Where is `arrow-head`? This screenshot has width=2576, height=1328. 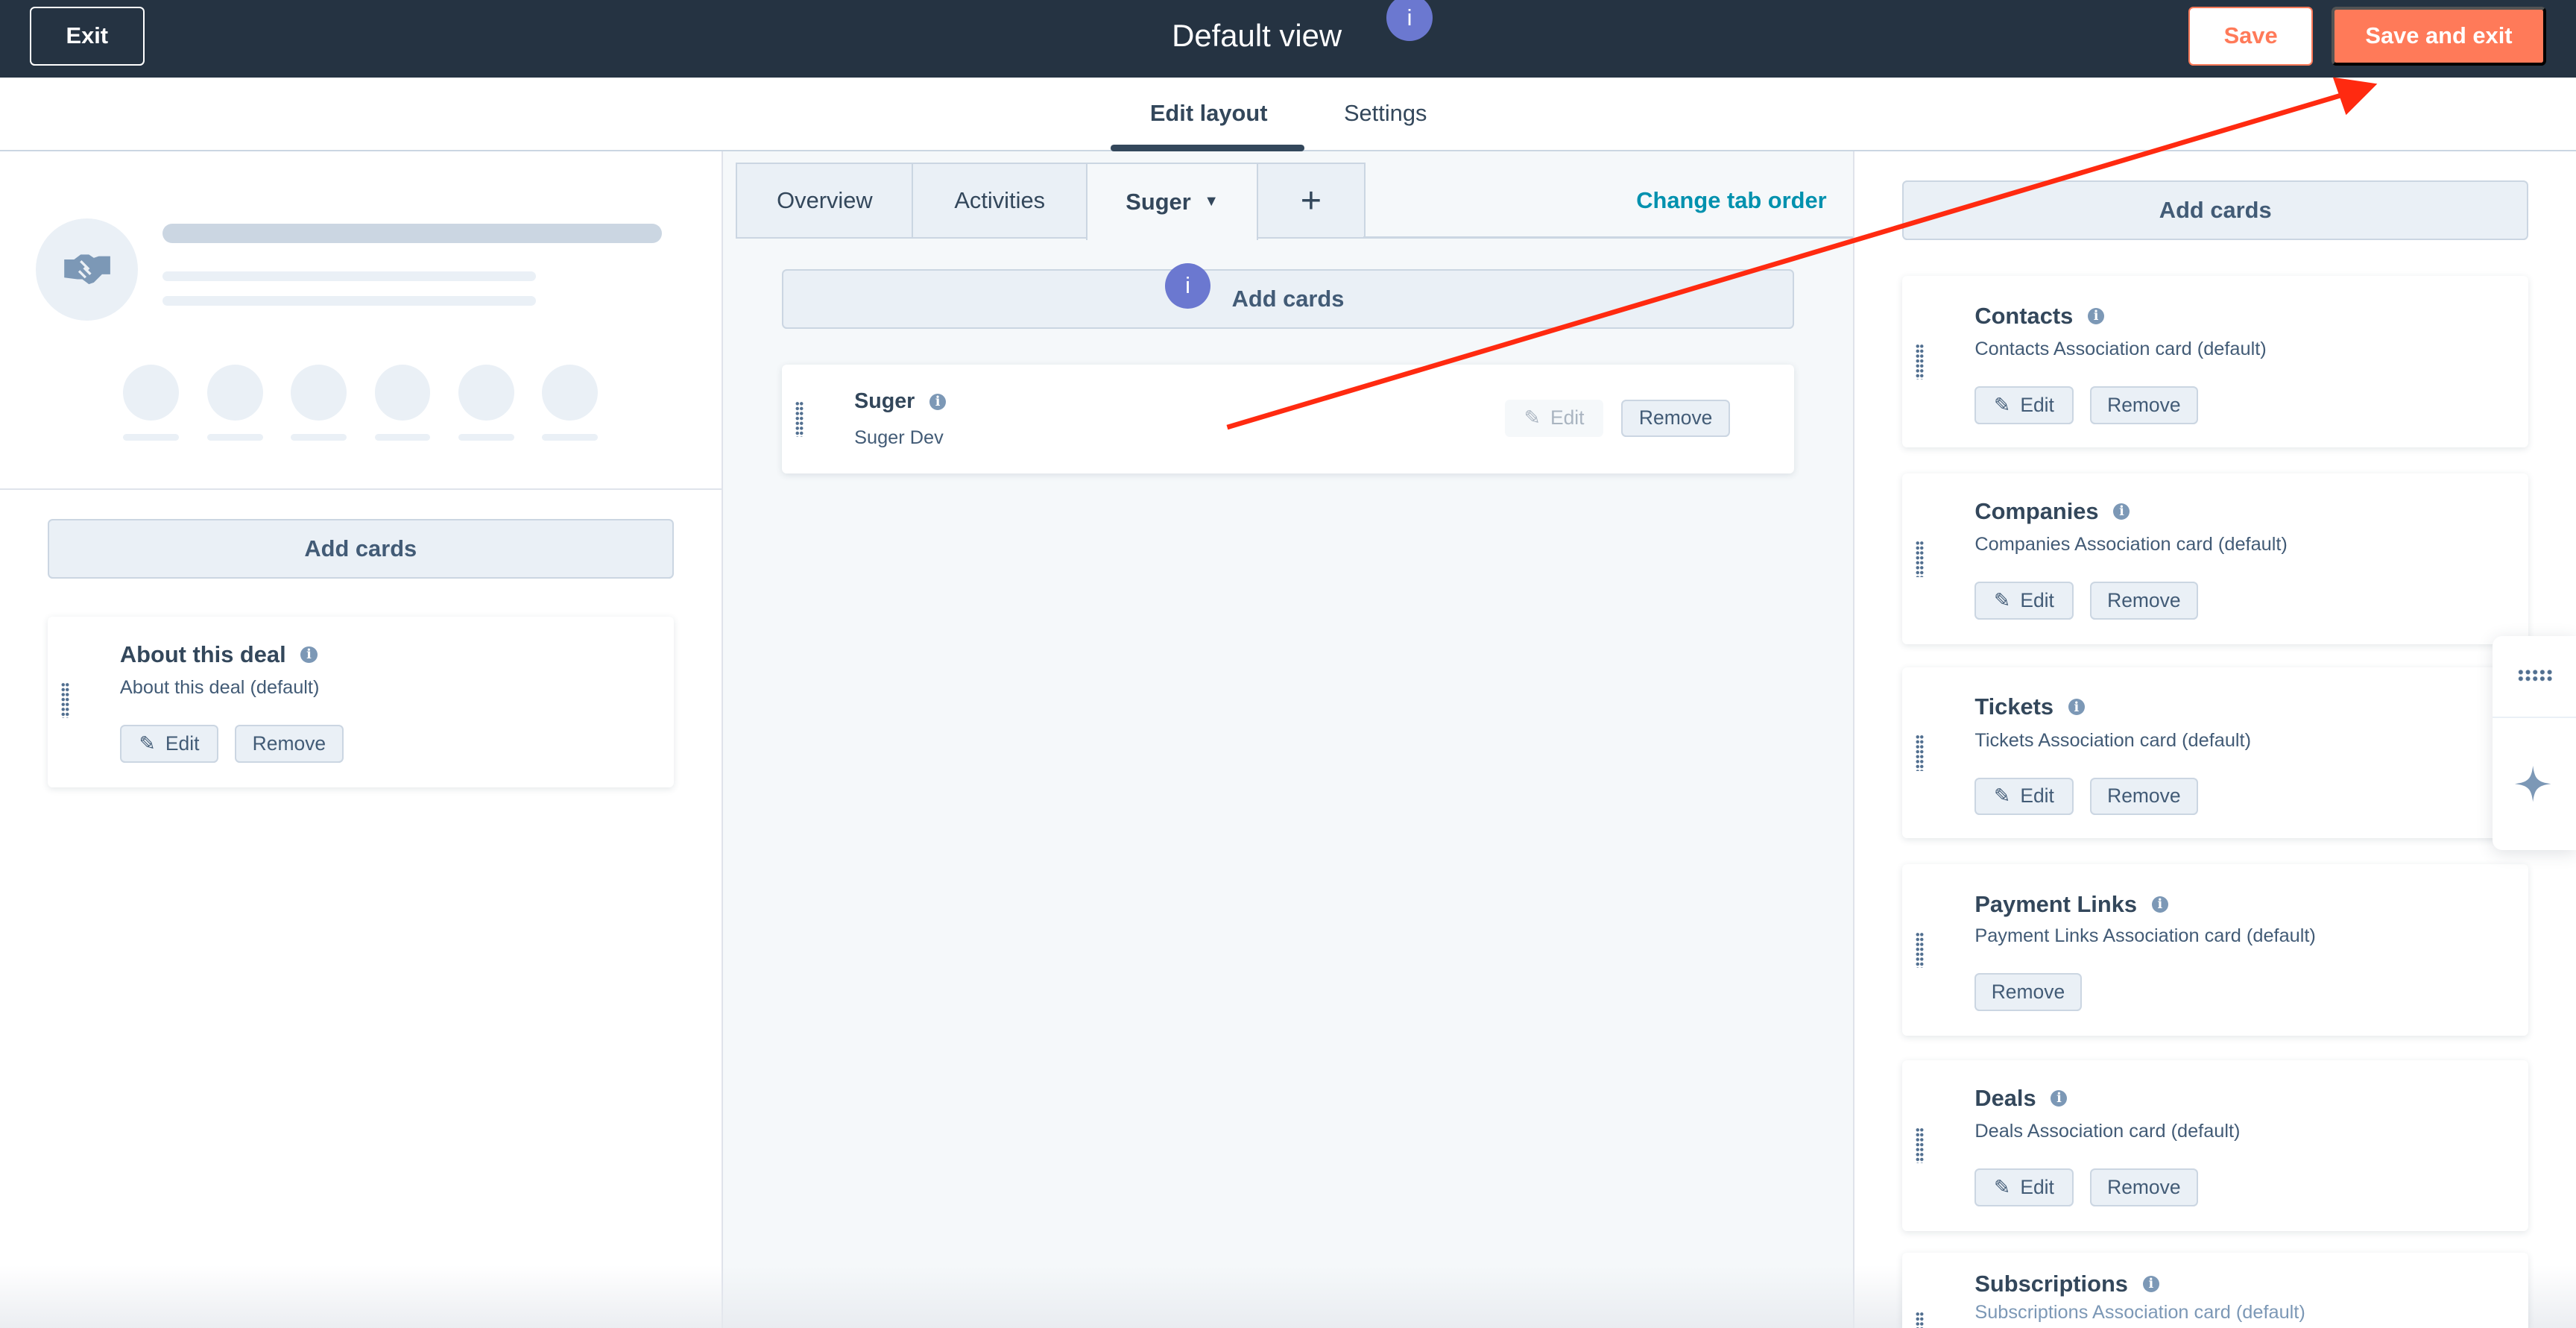 arrow-head is located at coordinates (2355, 97).